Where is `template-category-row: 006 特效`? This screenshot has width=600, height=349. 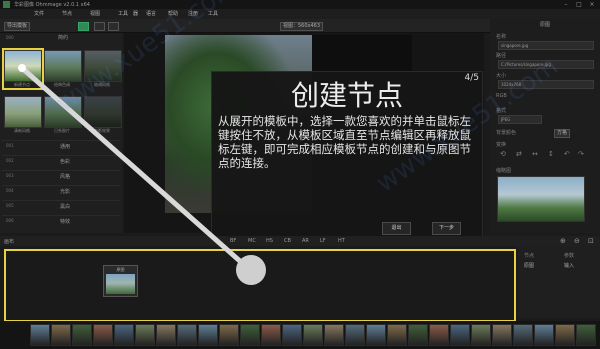 template-category-row: 006 特效 is located at coordinates (61, 221).